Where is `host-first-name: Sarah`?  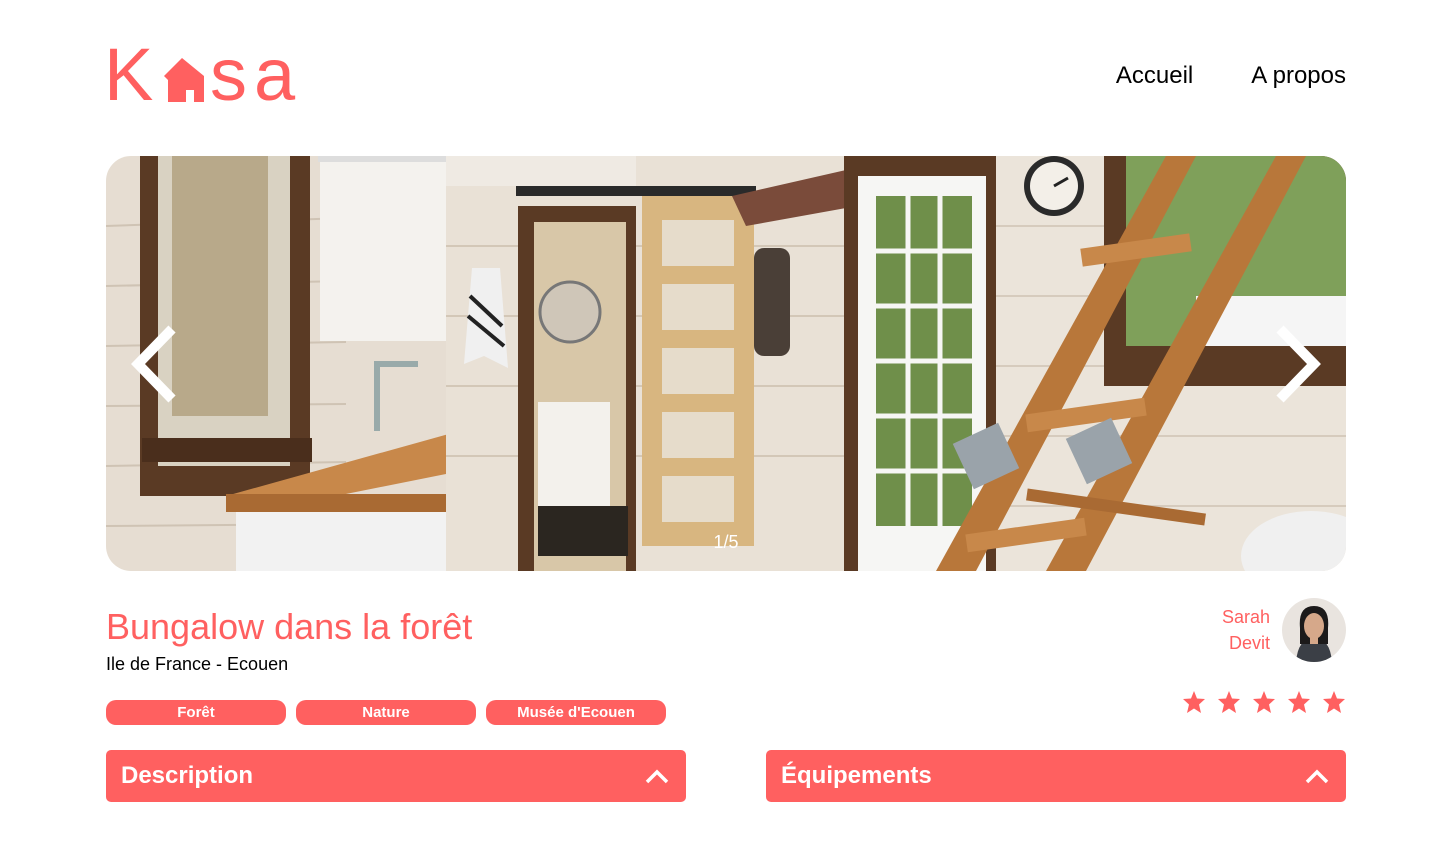 host-first-name: Sarah is located at coordinates (1245, 617).